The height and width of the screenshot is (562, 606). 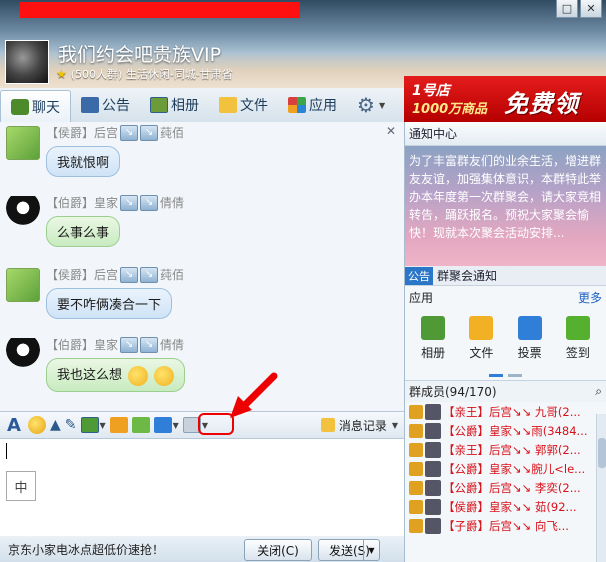 What do you see at coordinates (21, 486) in the screenshot?
I see `ime-indicator: 中` at bounding box center [21, 486].